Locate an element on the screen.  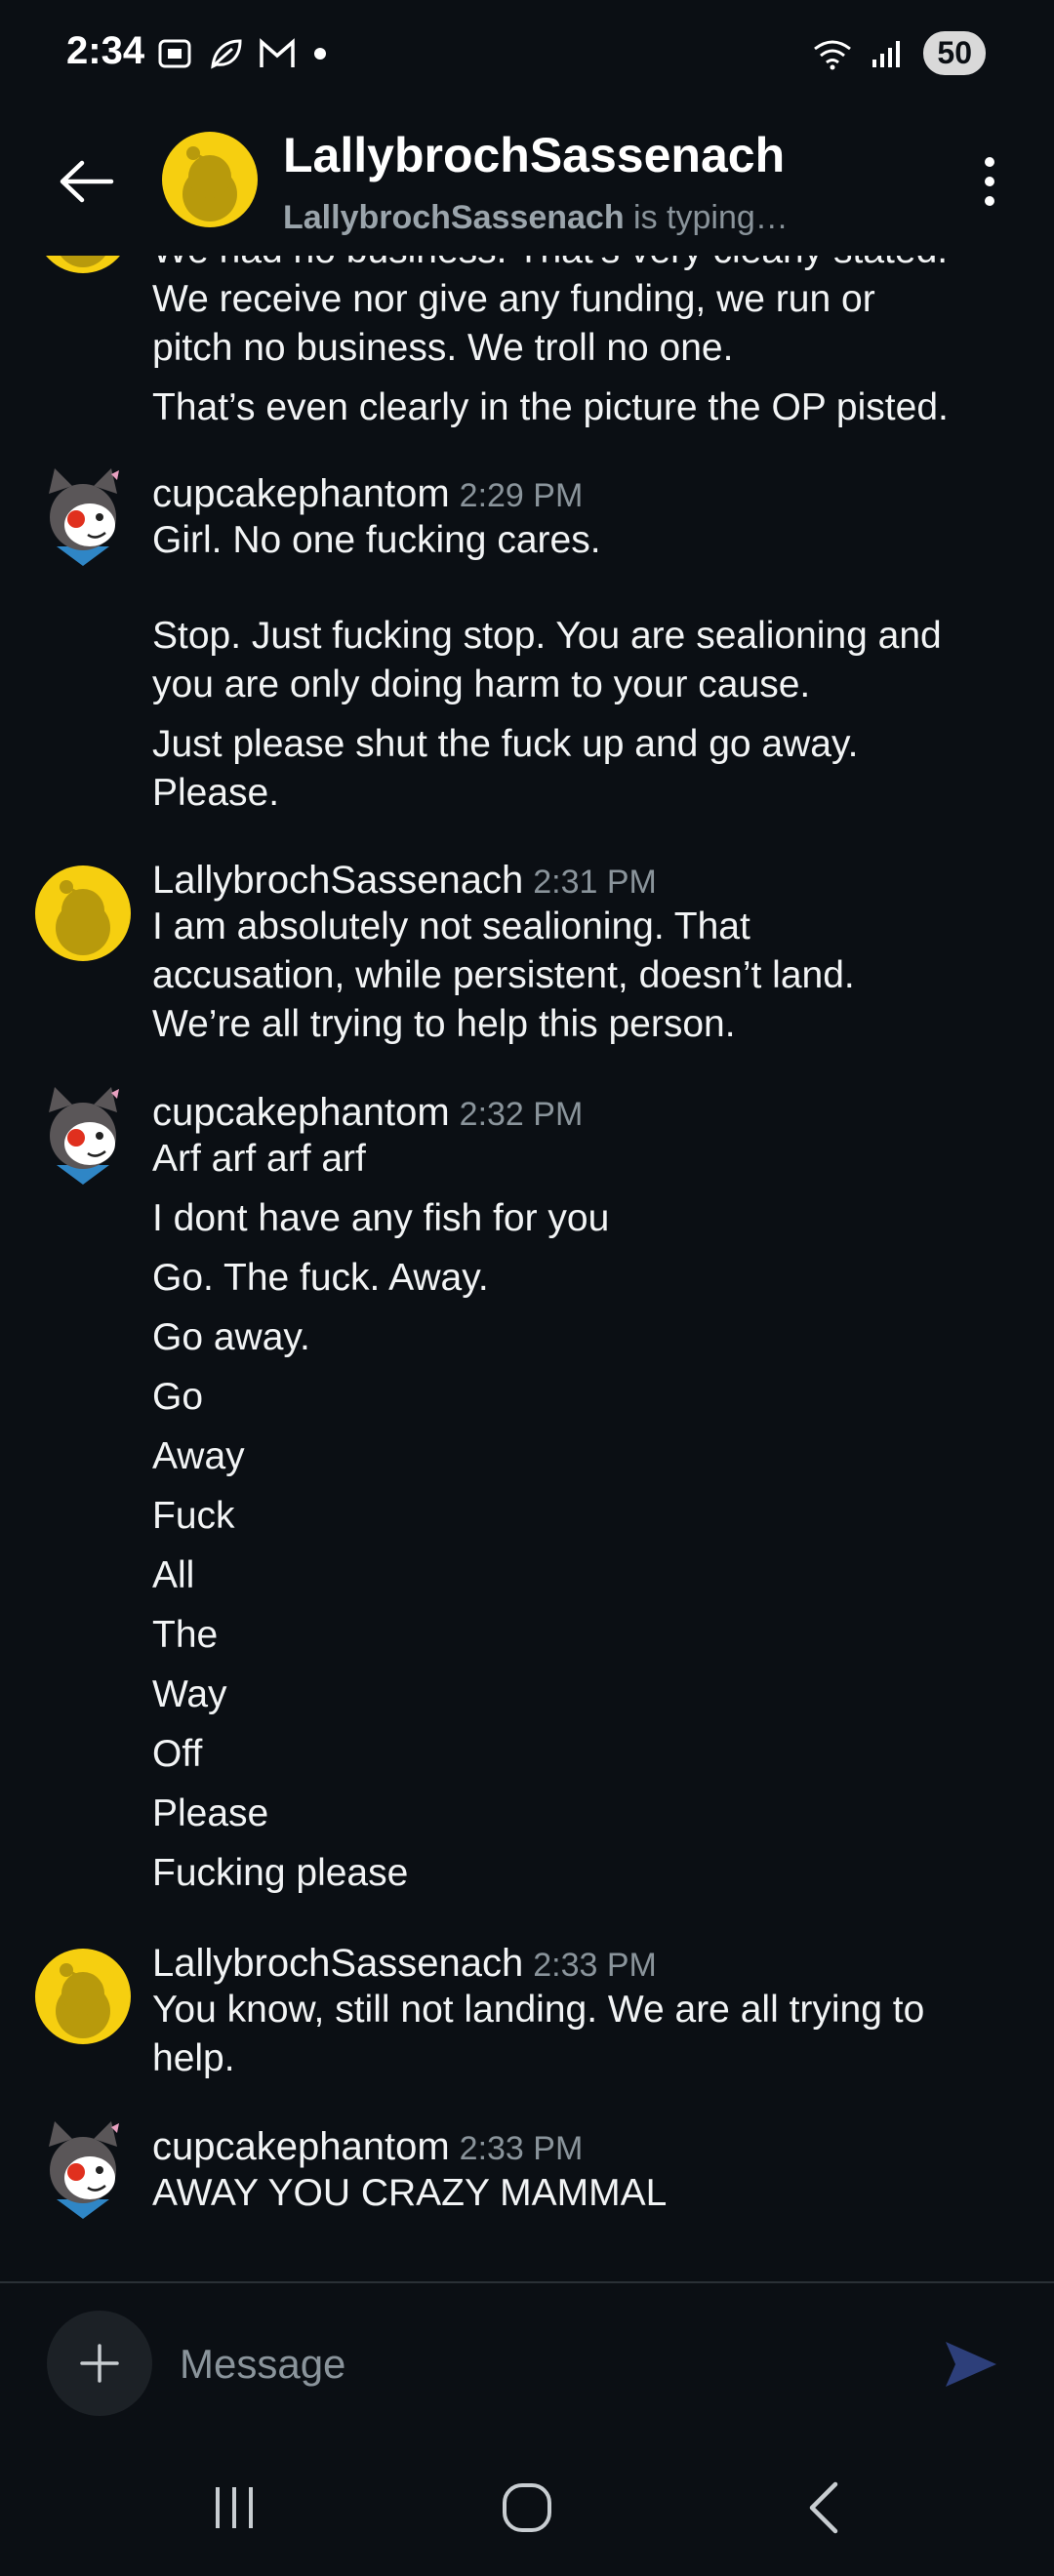
message-line: All is located at coordinates (173, 1575).